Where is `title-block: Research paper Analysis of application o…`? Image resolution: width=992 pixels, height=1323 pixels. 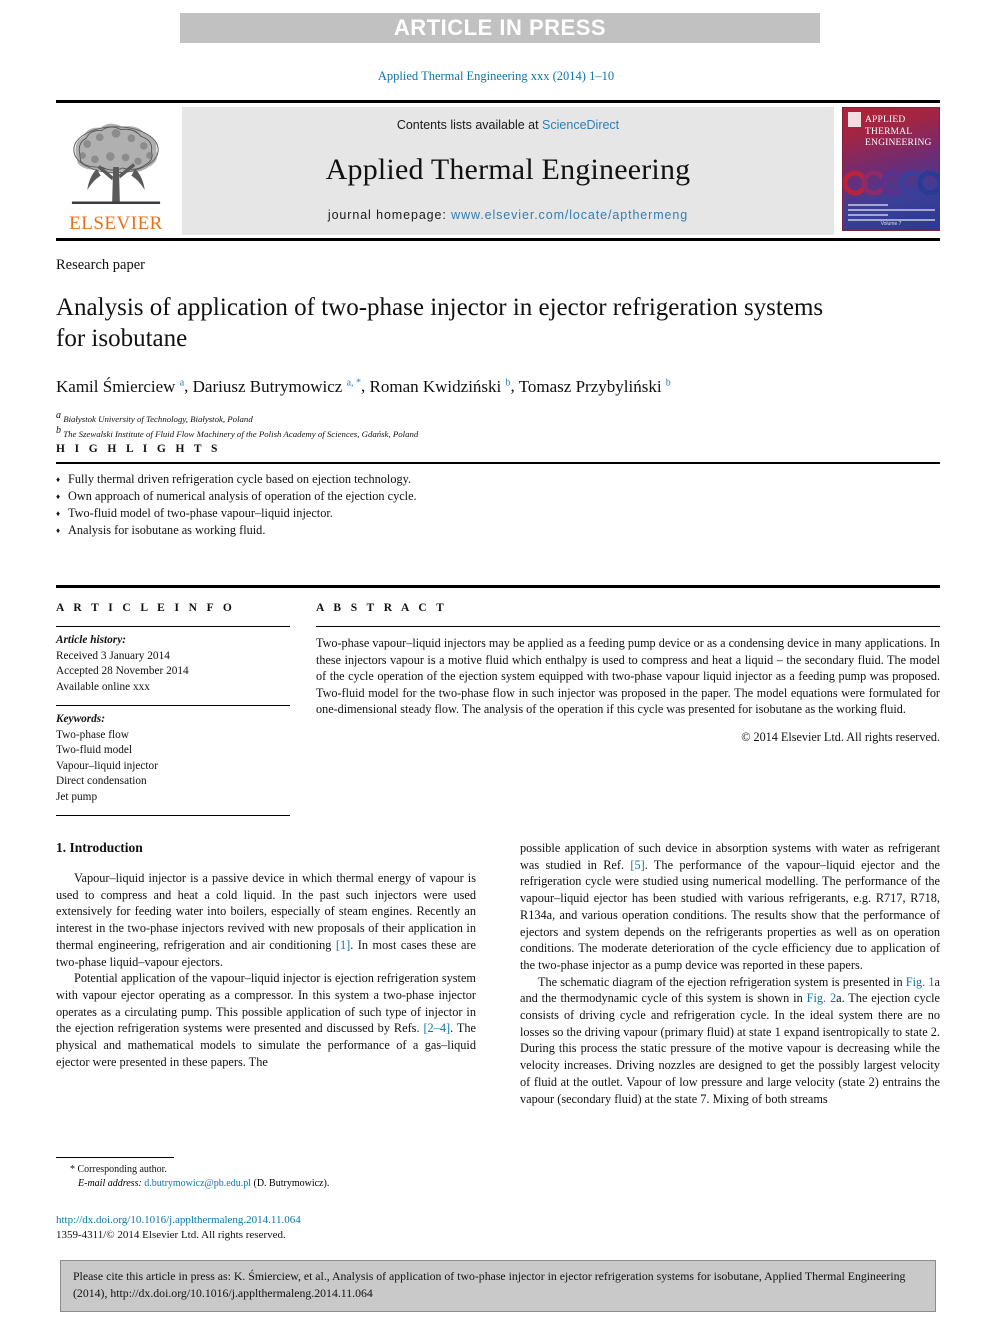 title-block: Research paper Analysis of application o… is located at coordinates (498, 349).